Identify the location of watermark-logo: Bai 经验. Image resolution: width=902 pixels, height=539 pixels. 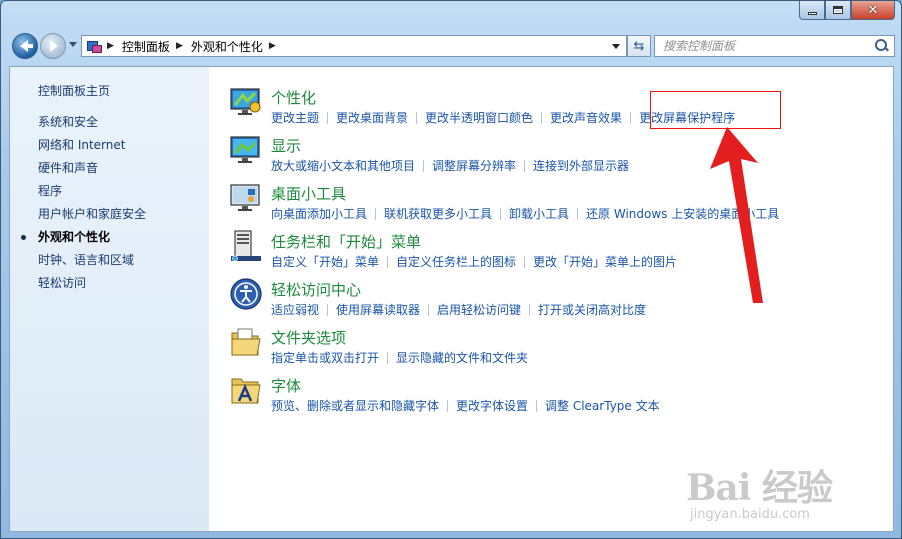
(759, 488).